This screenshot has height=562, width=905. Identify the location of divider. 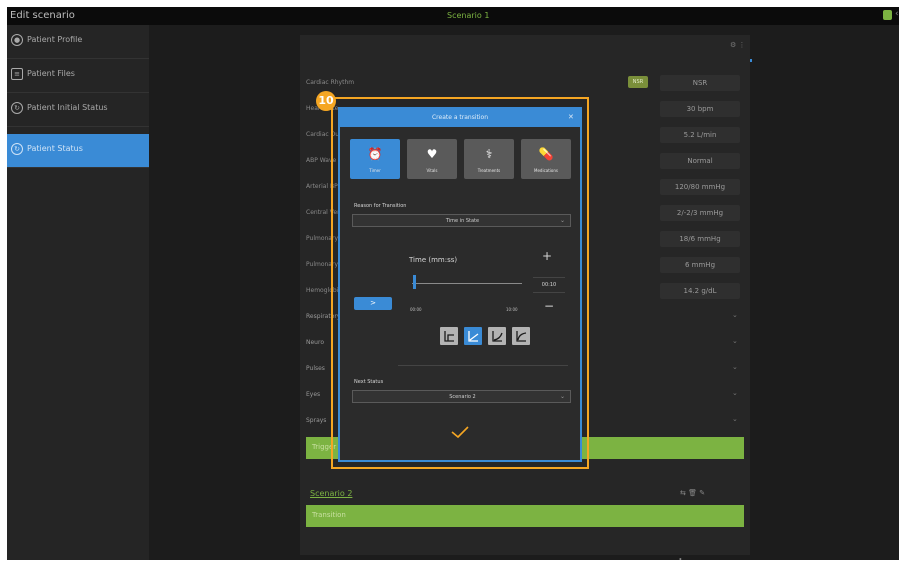
(483, 365).